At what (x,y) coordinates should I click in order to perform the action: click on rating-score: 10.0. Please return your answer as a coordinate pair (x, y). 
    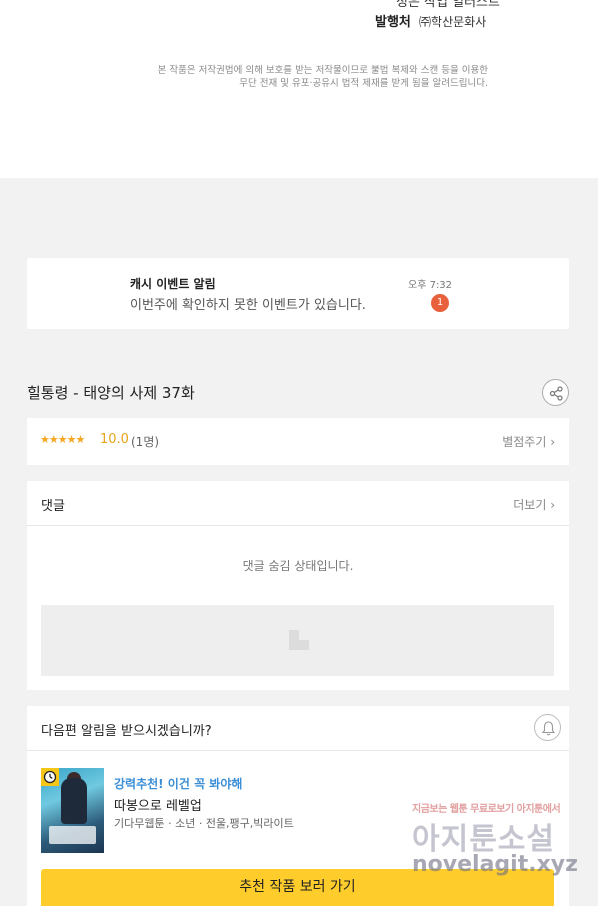
    Looking at the image, I should click on (114, 439).